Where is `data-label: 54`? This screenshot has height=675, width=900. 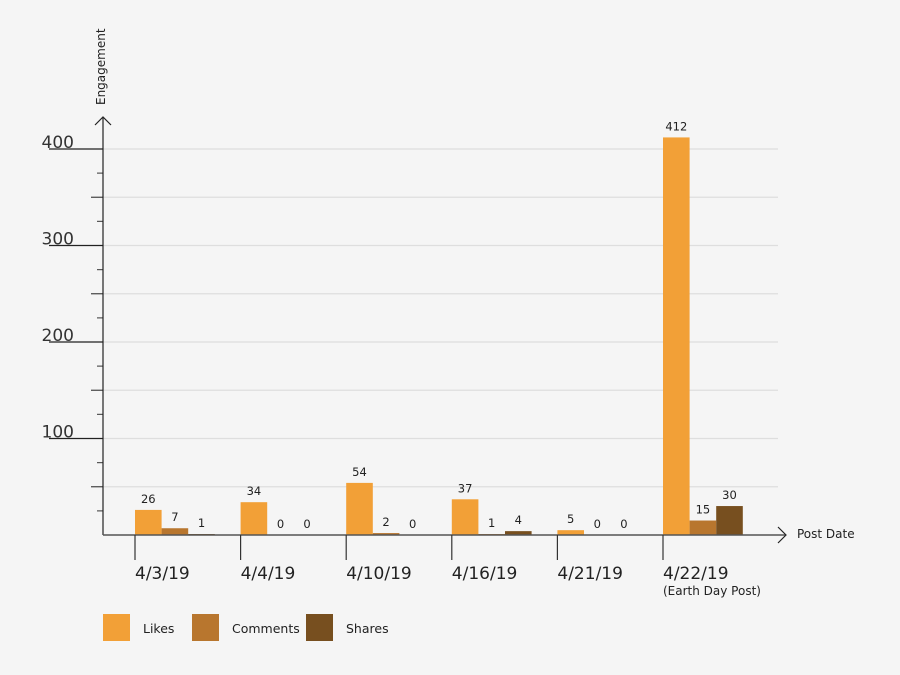
data-label: 54 is located at coordinates (359, 472).